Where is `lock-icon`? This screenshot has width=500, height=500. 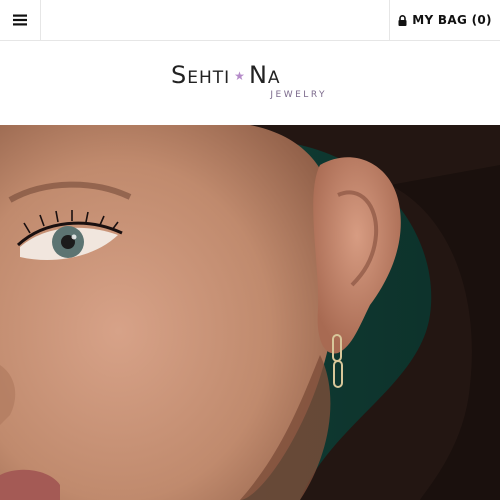
lock-icon is located at coordinates (402, 20).